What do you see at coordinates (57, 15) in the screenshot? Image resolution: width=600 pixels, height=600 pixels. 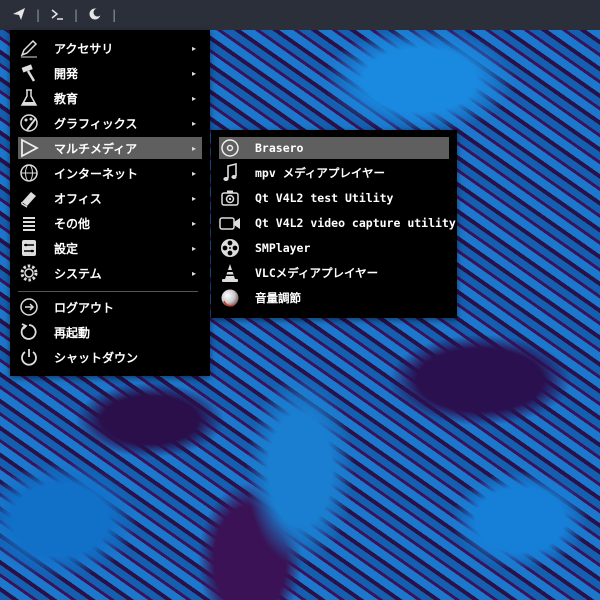 I see `terminal-icon` at bounding box center [57, 15].